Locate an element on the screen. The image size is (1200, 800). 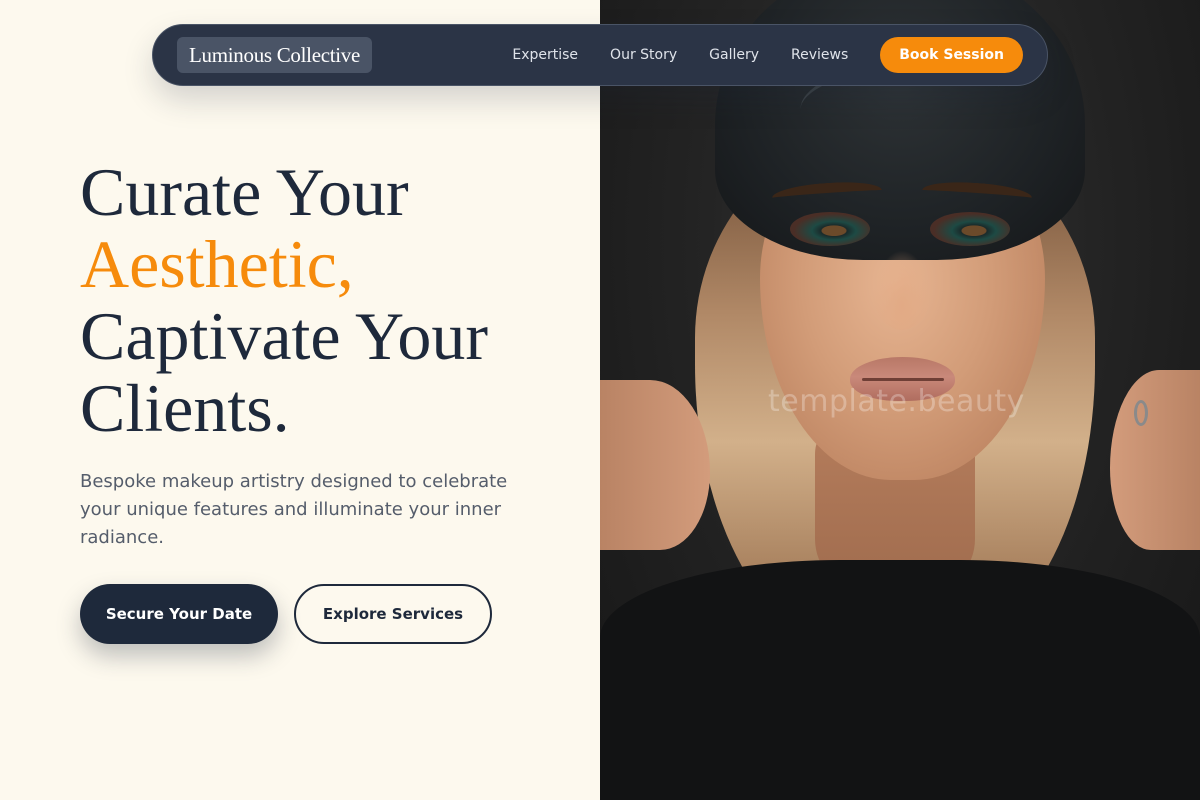
brand-logo: Luminous Collective is located at coordinates (275, 55).